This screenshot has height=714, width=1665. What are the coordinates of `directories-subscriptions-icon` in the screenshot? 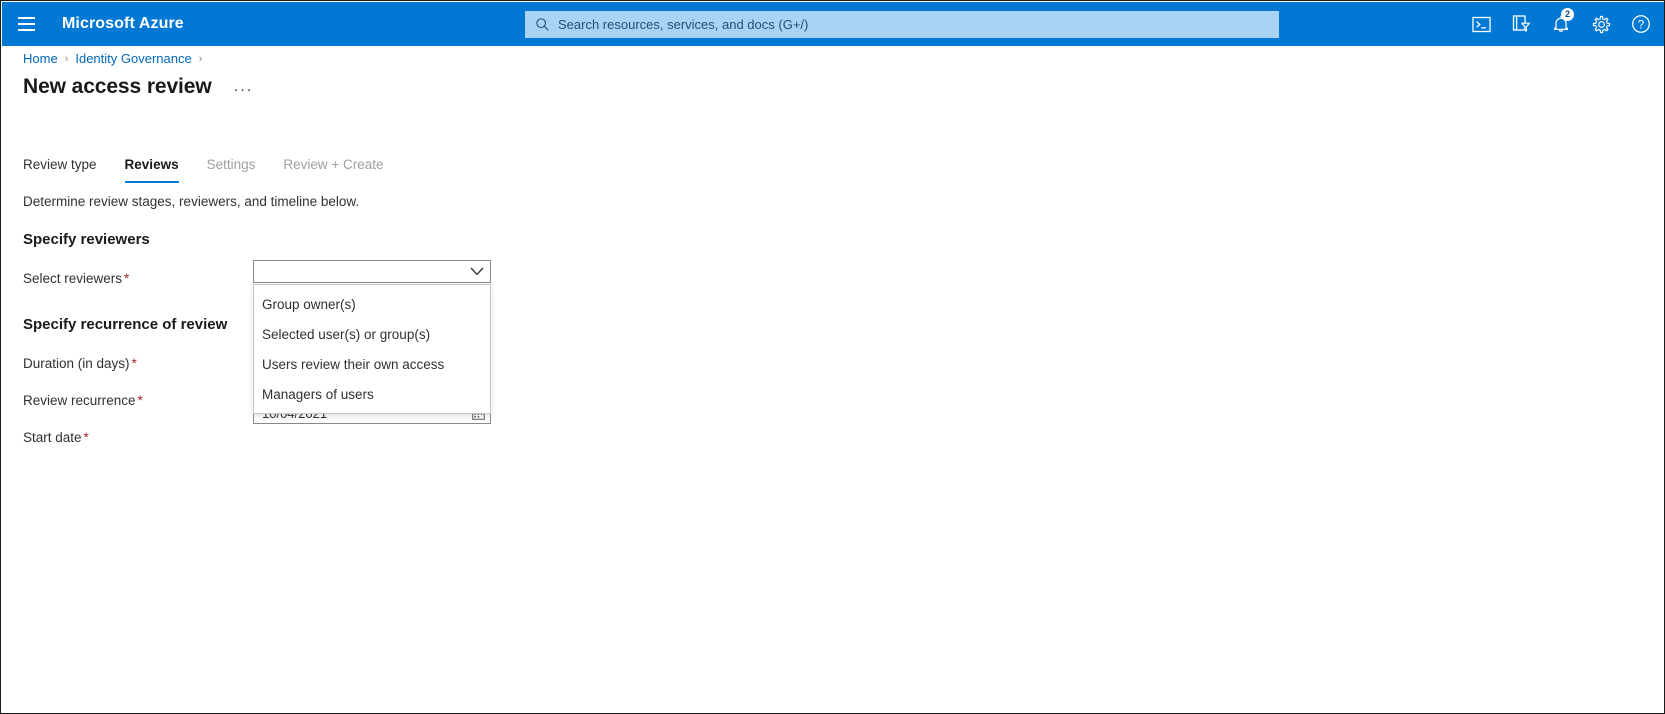 It's located at (1521, 24).